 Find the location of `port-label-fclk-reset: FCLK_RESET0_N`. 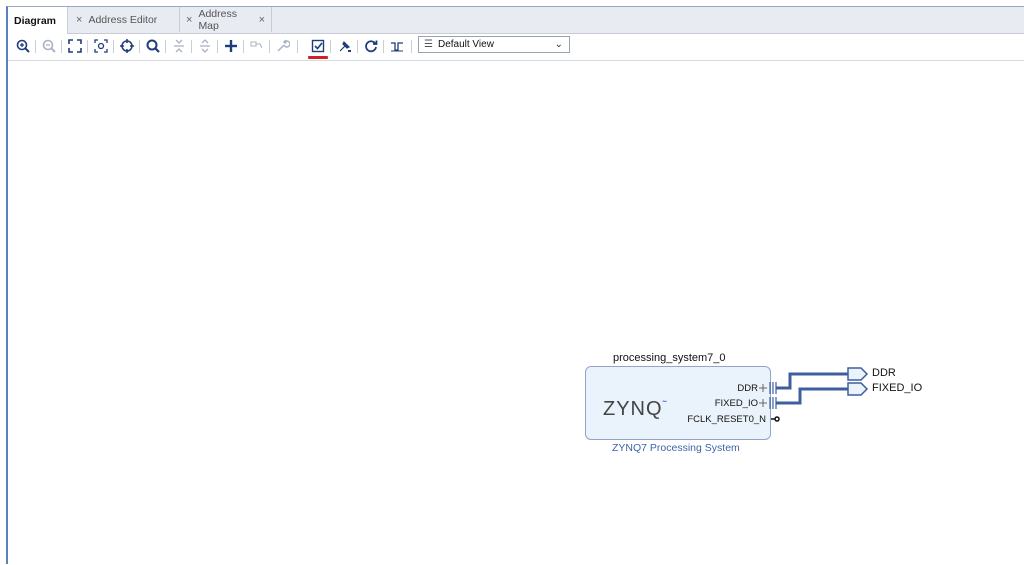

port-label-fclk-reset: FCLK_RESET0_N is located at coordinates (726, 419).